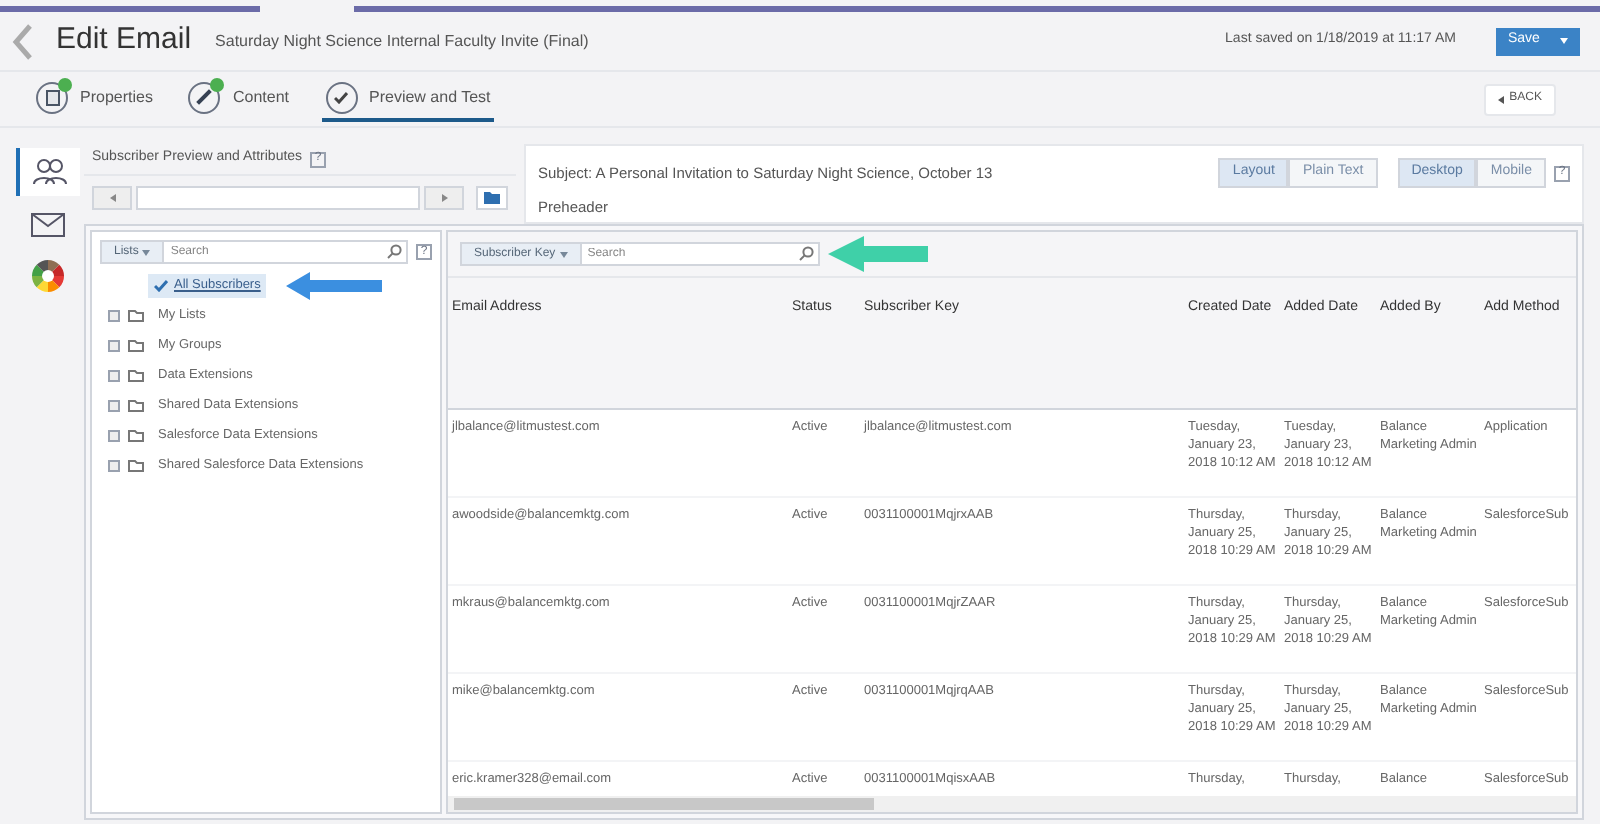 Image resolution: width=1600 pixels, height=824 pixels. Describe the element at coordinates (1012, 804) in the screenshot. I see `horizontal-scrollbar` at that location.